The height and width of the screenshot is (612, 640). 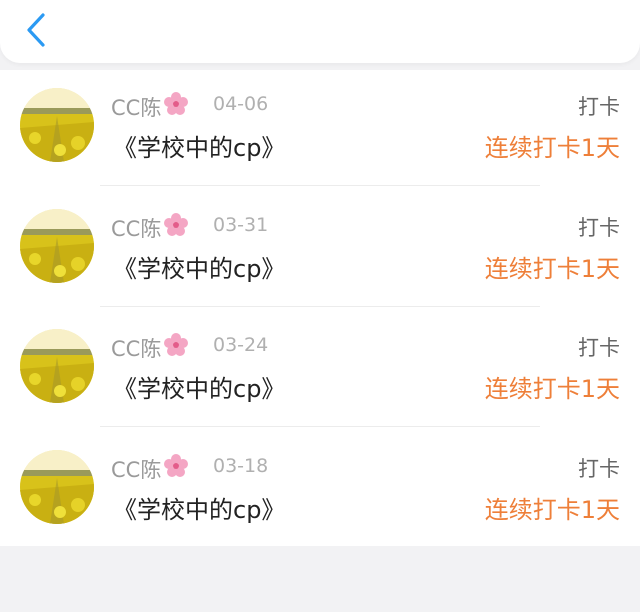 What do you see at coordinates (320, 31) in the screenshot?
I see `top-bar` at bounding box center [320, 31].